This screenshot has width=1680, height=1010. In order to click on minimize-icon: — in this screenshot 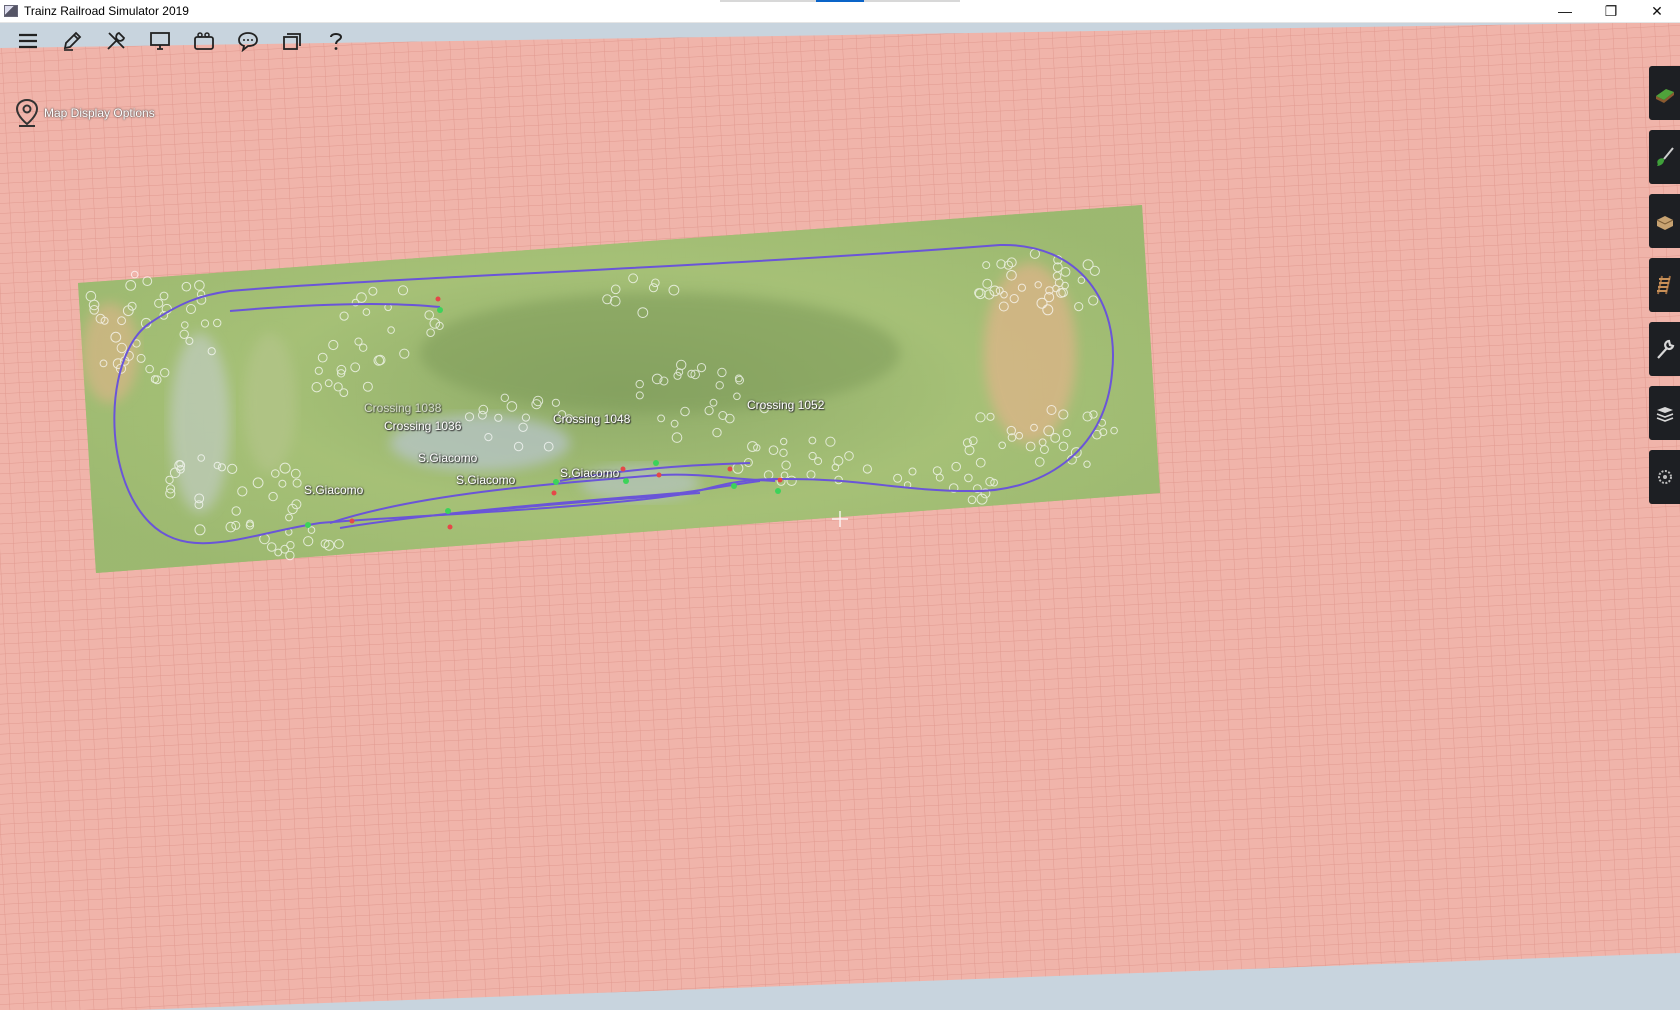, I will do `click(1565, 11)`.